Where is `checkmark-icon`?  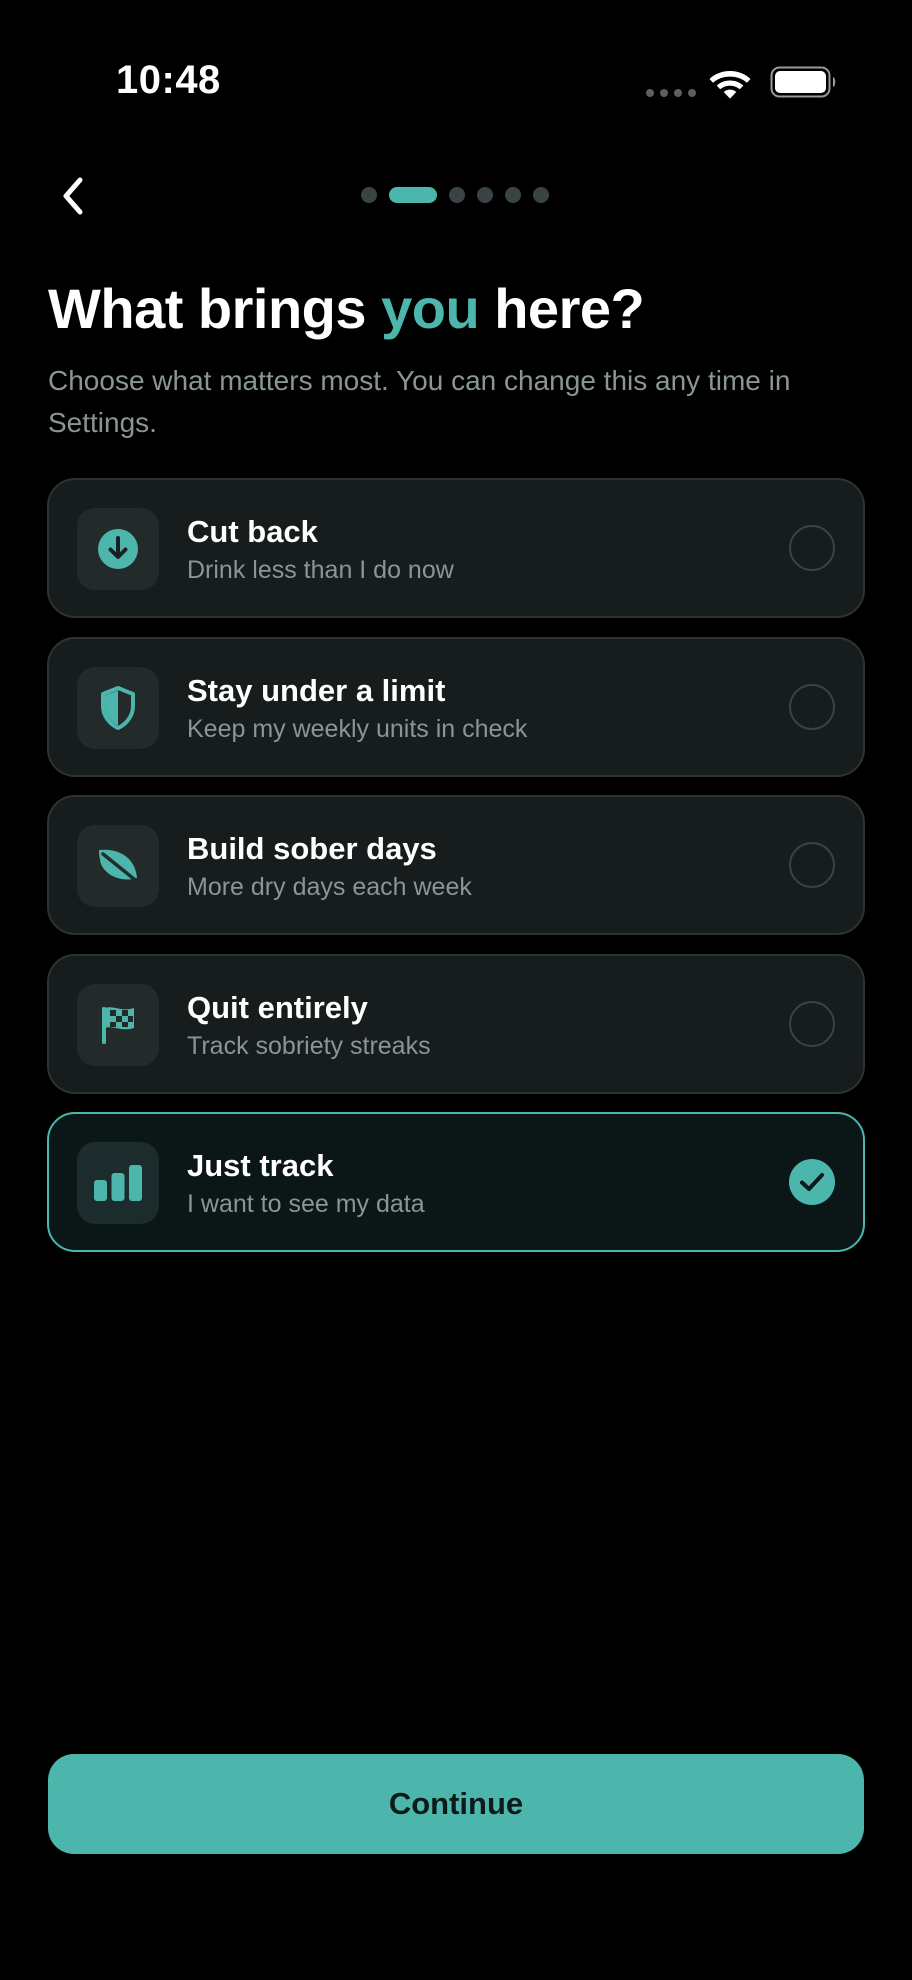 checkmark-icon is located at coordinates (812, 1182).